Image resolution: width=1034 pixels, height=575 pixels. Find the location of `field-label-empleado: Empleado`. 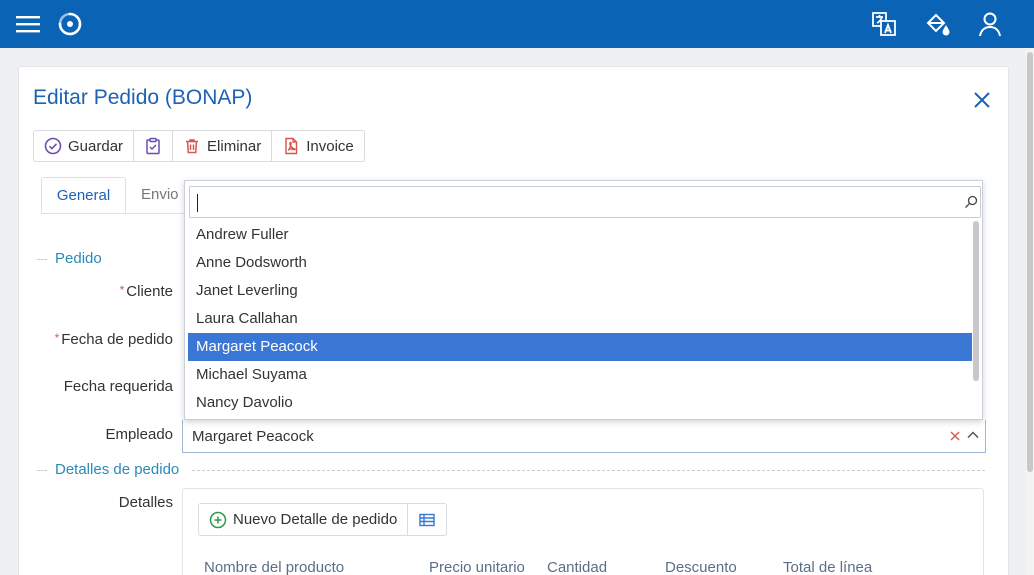

field-label-empleado: Empleado is located at coordinates (139, 434).